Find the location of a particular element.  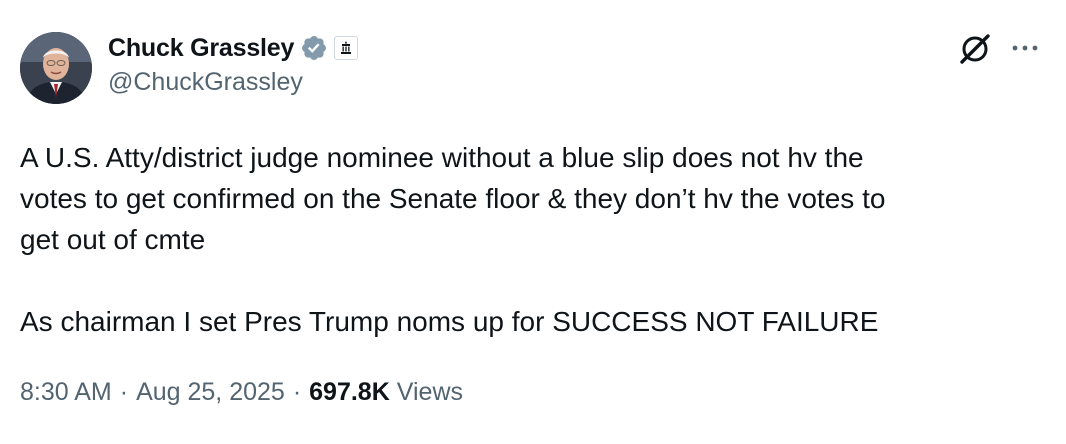

author-name-row: Chuck Grassley is located at coordinates (233, 48).